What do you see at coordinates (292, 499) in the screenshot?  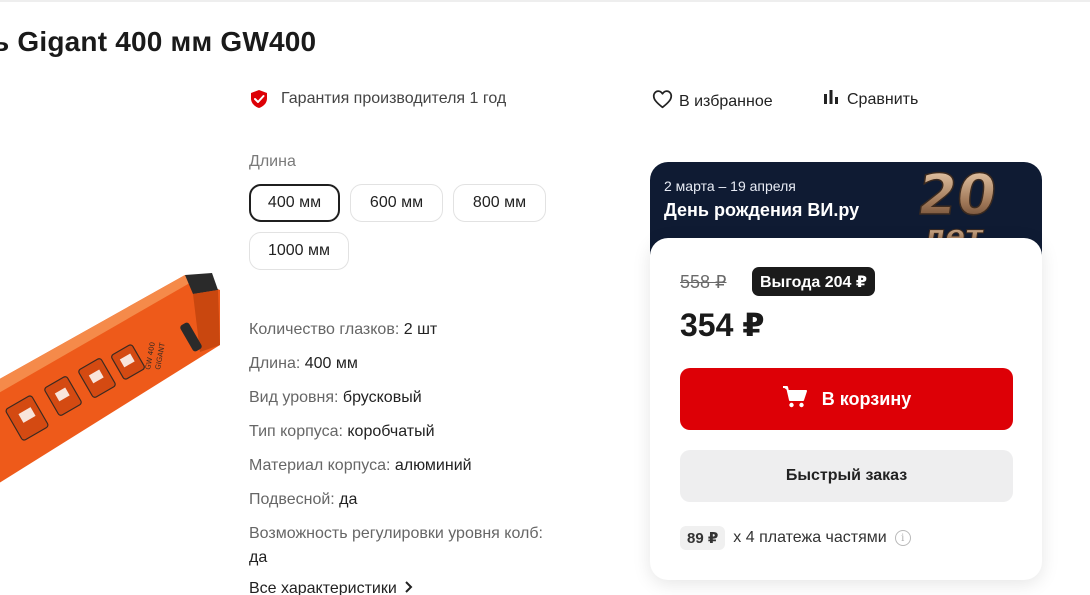 I see `spec-name: Подвесной:` at bounding box center [292, 499].